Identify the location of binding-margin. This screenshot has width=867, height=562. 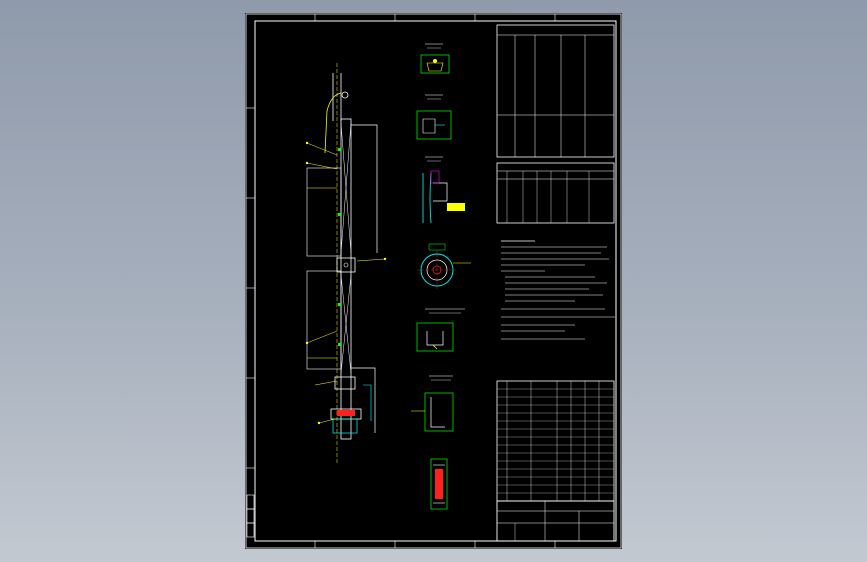
(250, 516).